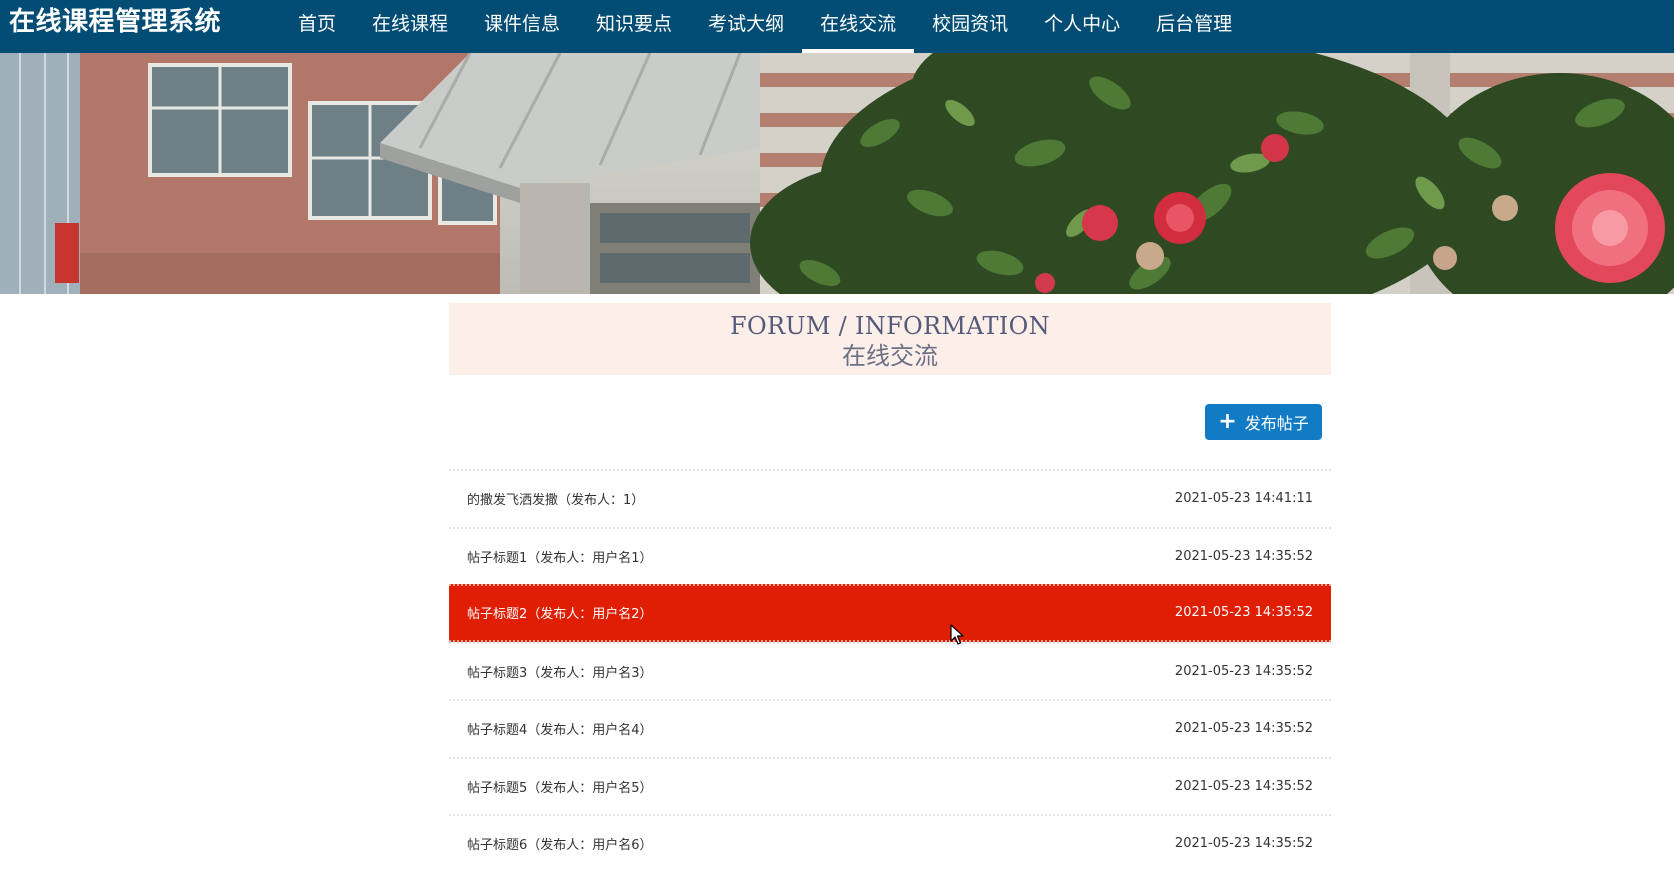 The image size is (1674, 871). I want to click on nav-item-6: 校园资讯, so click(970, 26).